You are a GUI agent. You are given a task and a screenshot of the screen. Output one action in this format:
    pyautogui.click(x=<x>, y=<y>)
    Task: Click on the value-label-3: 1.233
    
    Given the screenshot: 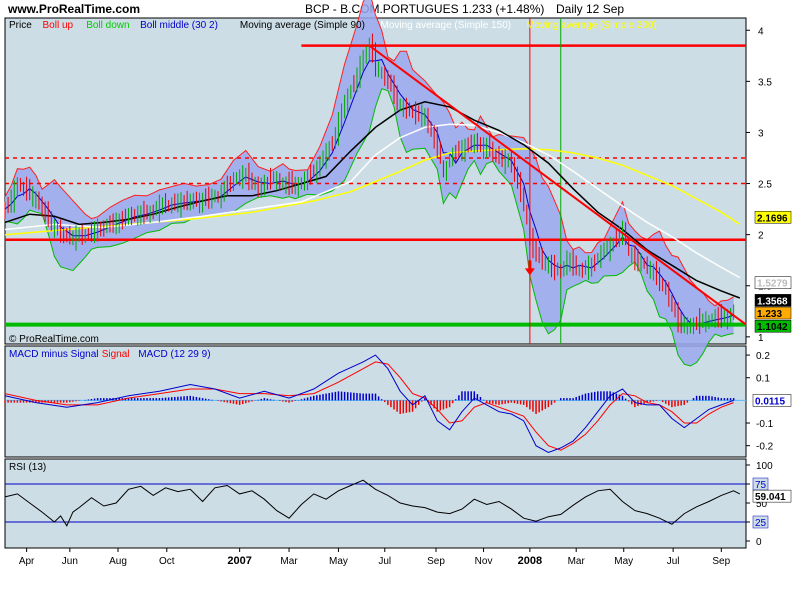 What is the action you would take?
    pyautogui.click(x=773, y=313)
    